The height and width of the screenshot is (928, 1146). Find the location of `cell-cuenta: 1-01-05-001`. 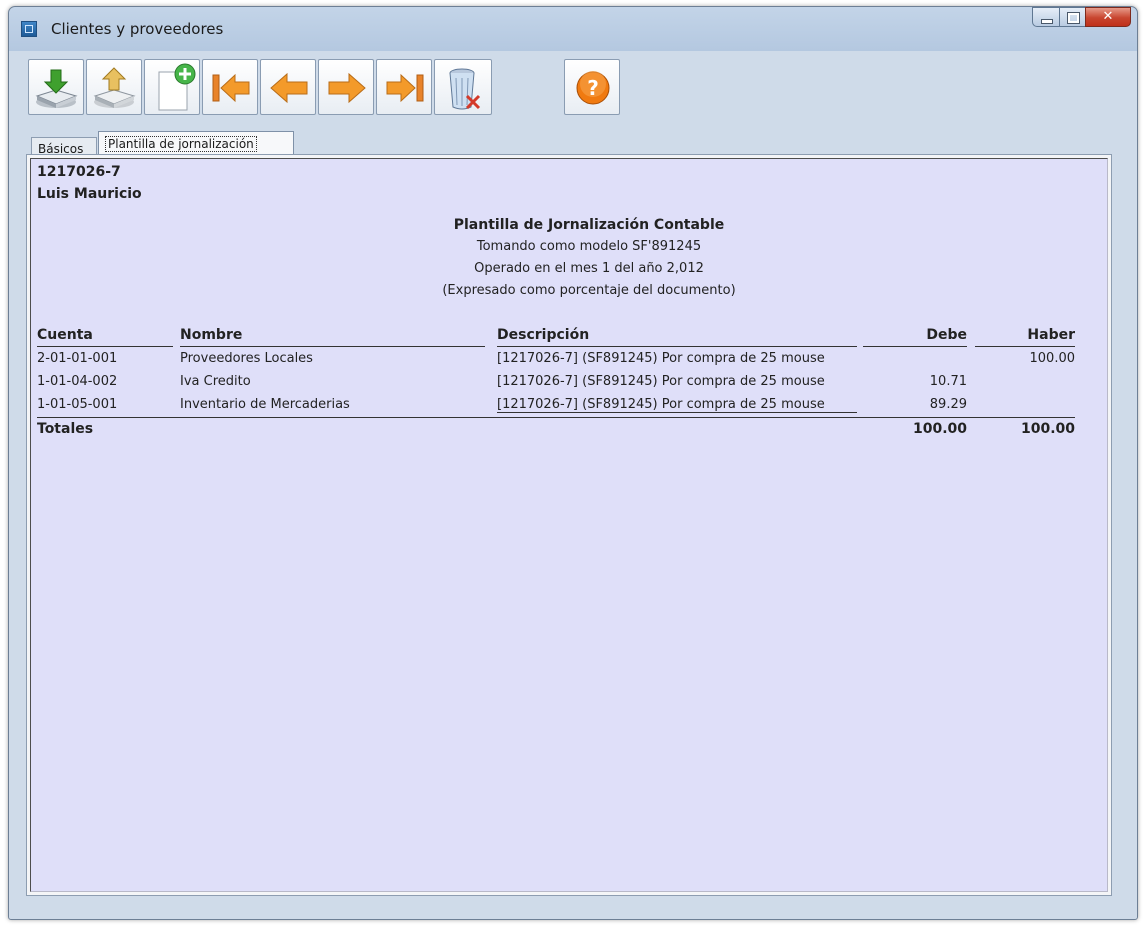

cell-cuenta: 1-01-05-001 is located at coordinates (77, 404).